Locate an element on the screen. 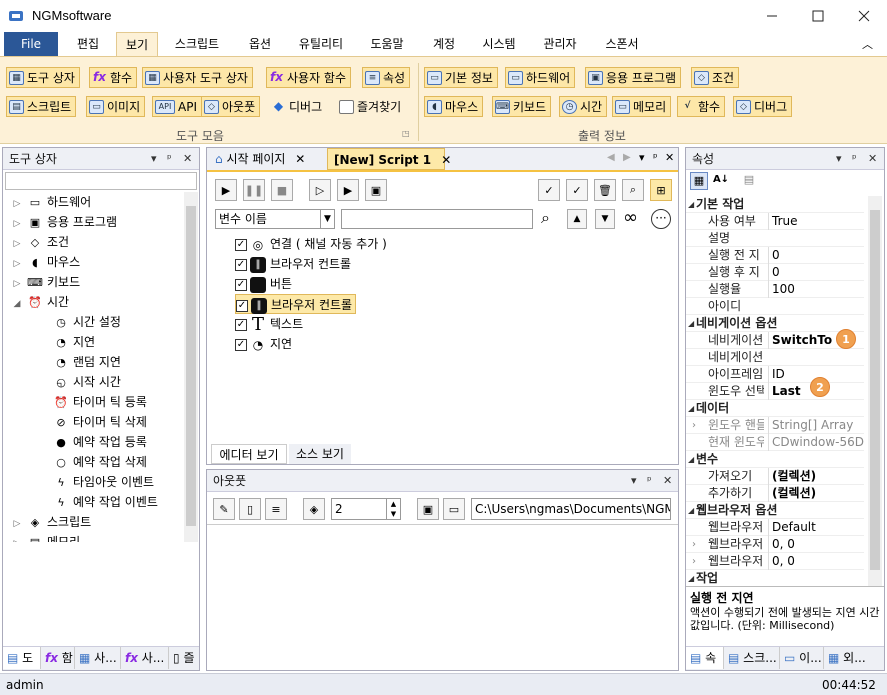  tree-item: ○ 예약 작업 삭제 is located at coordinates (75, 462).